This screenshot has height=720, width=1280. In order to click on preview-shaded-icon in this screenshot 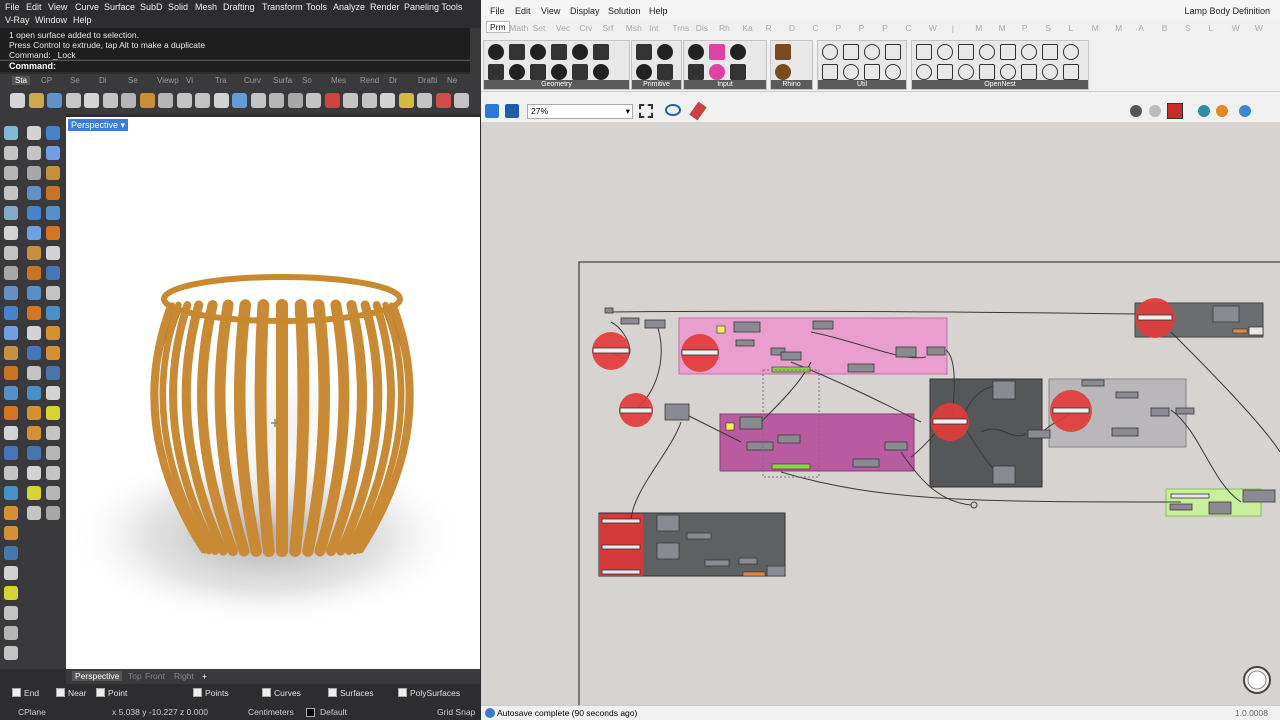, I will do `click(1155, 111)`.